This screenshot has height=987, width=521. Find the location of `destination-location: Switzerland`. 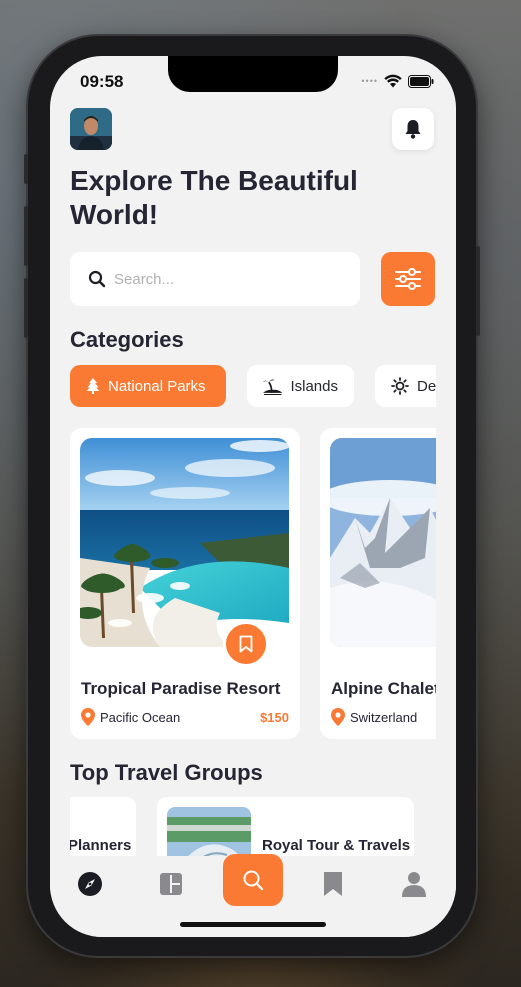

destination-location: Switzerland is located at coordinates (374, 717).